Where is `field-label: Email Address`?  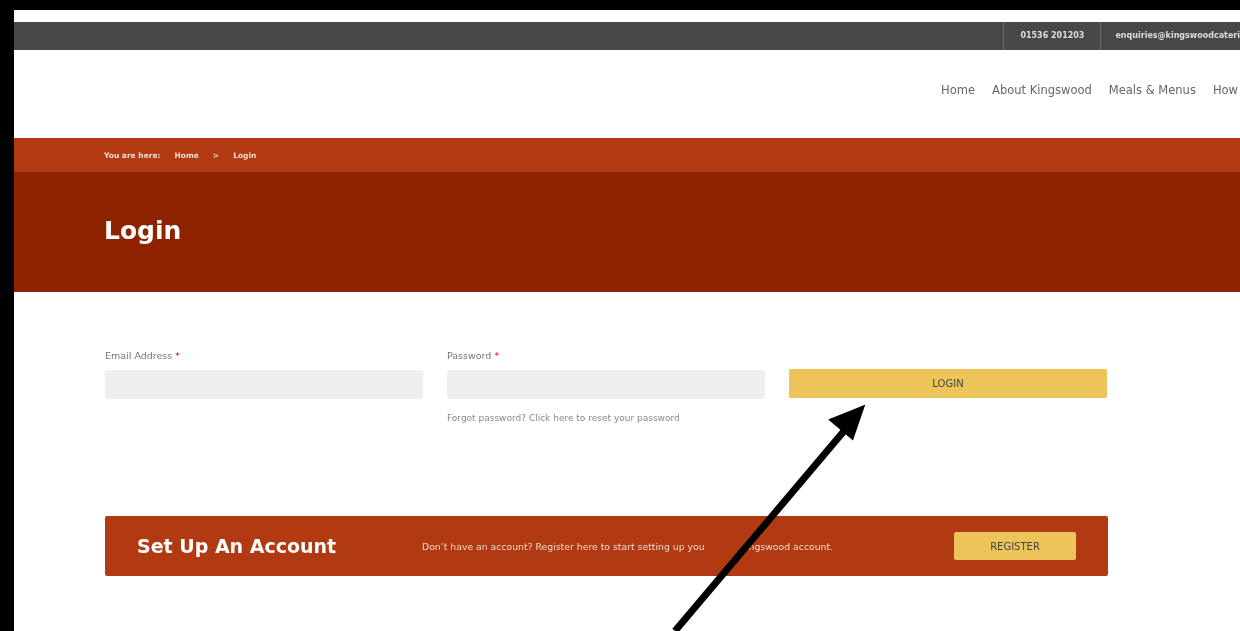 field-label: Email Address is located at coordinates (139, 355).